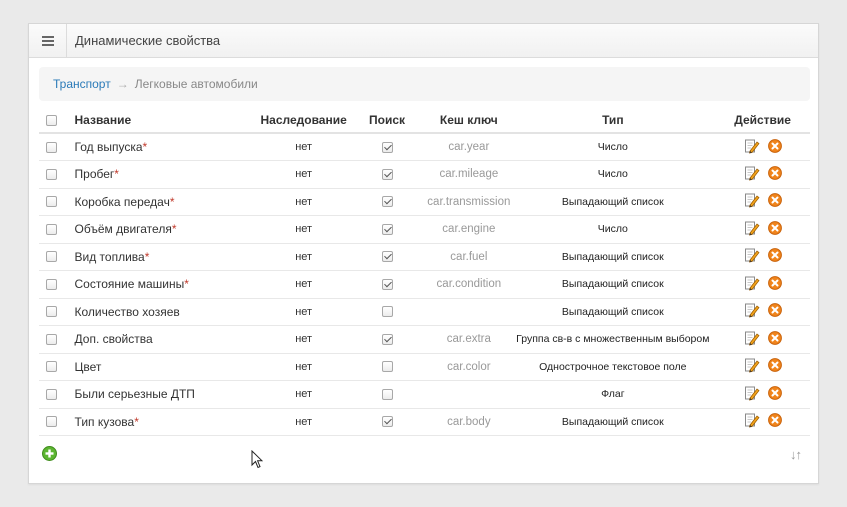 The height and width of the screenshot is (507, 847). What do you see at coordinates (469, 284) in the screenshot?
I see `cache-key-value: car.condition` at bounding box center [469, 284].